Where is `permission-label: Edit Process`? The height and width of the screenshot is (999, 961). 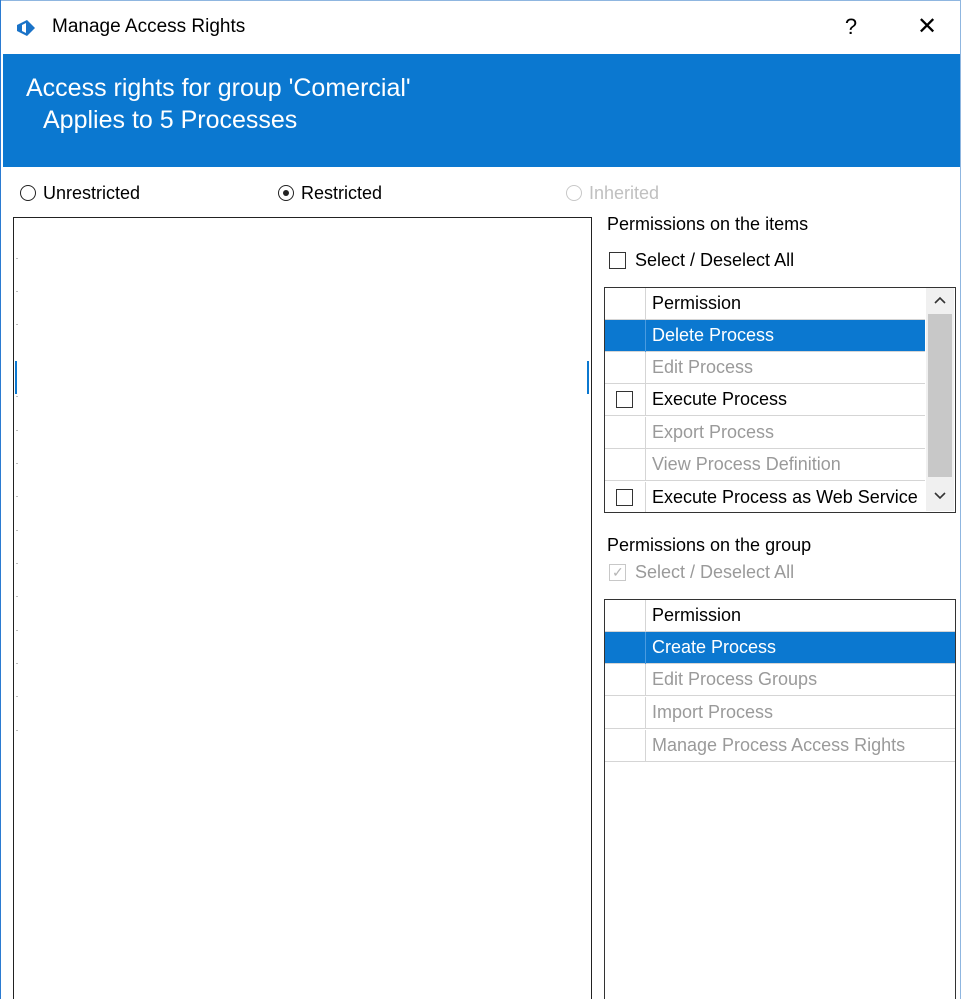 permission-label: Edit Process is located at coordinates (703, 367).